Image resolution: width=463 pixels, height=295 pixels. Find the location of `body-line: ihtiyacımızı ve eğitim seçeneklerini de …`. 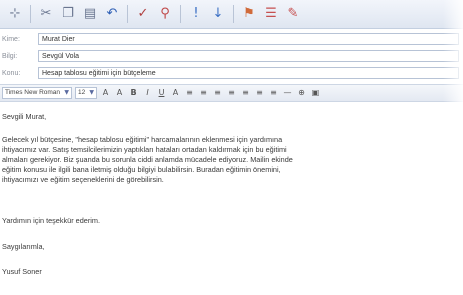

body-line: ihtiyacımızı ve eğitim seçeneklerini de … is located at coordinates (83, 179).